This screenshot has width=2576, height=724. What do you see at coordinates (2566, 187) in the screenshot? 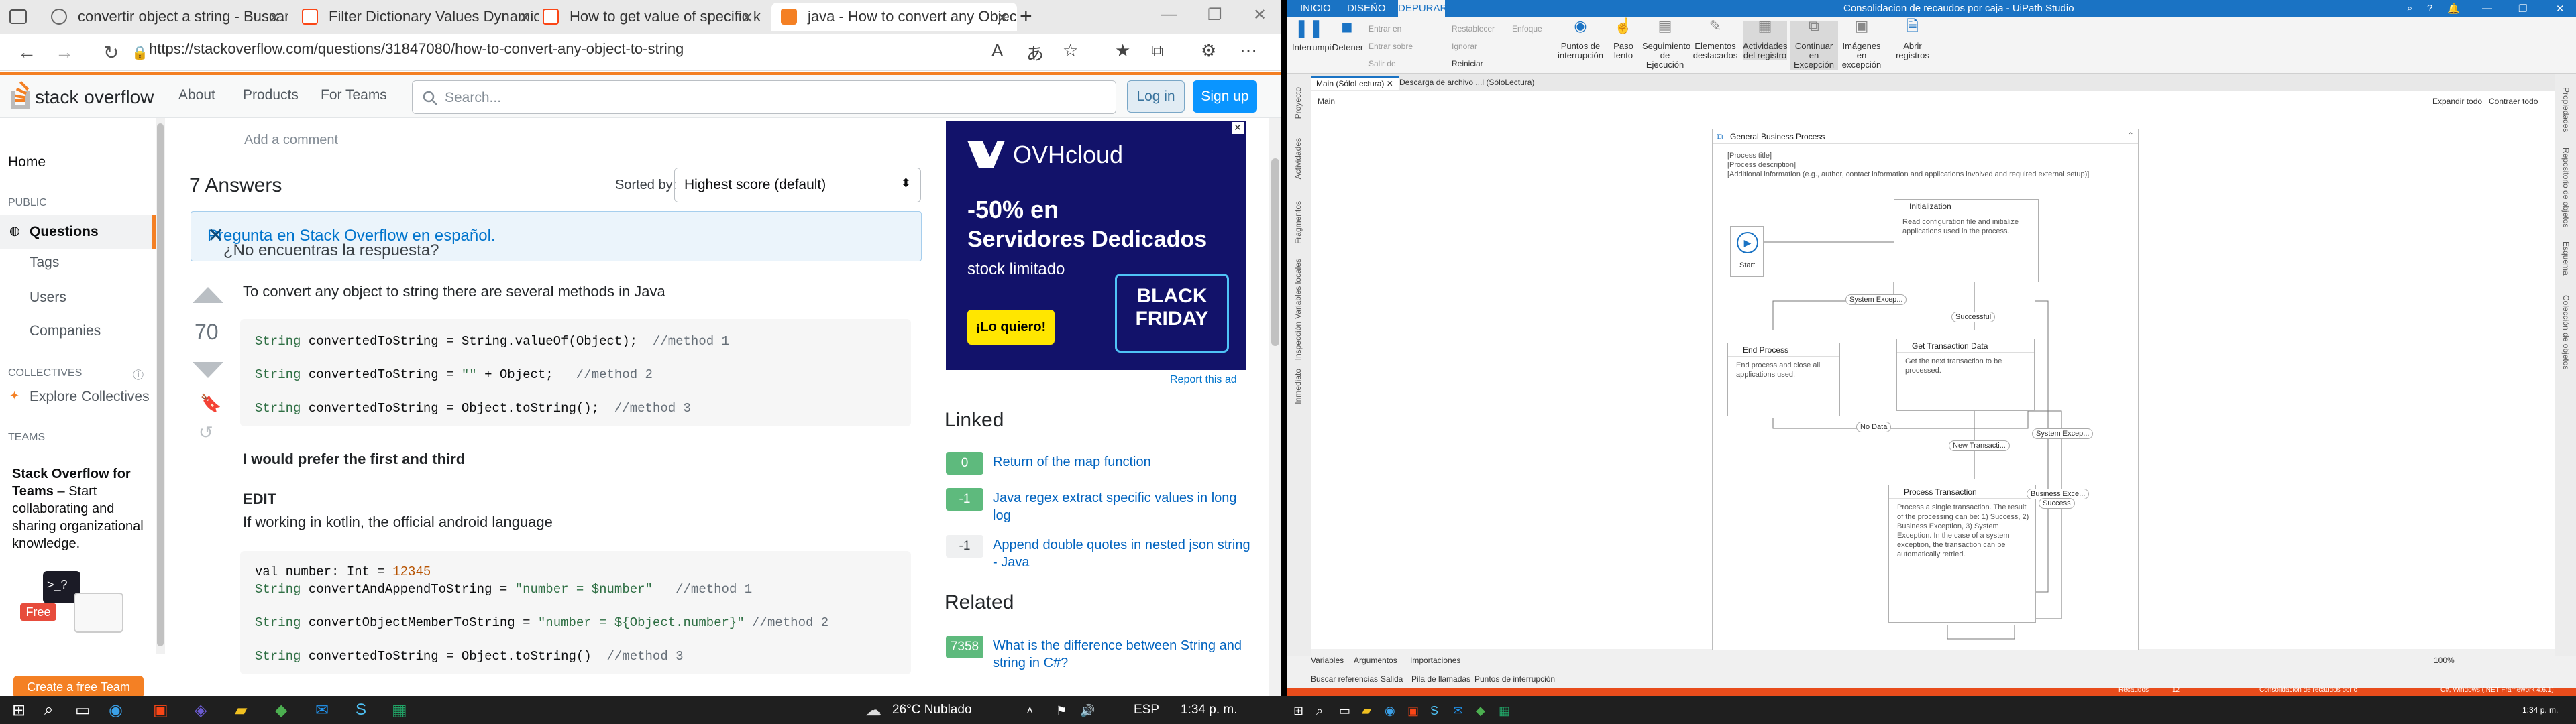
I see `panel-repositorio: Repositorio de objetos` at bounding box center [2566, 187].